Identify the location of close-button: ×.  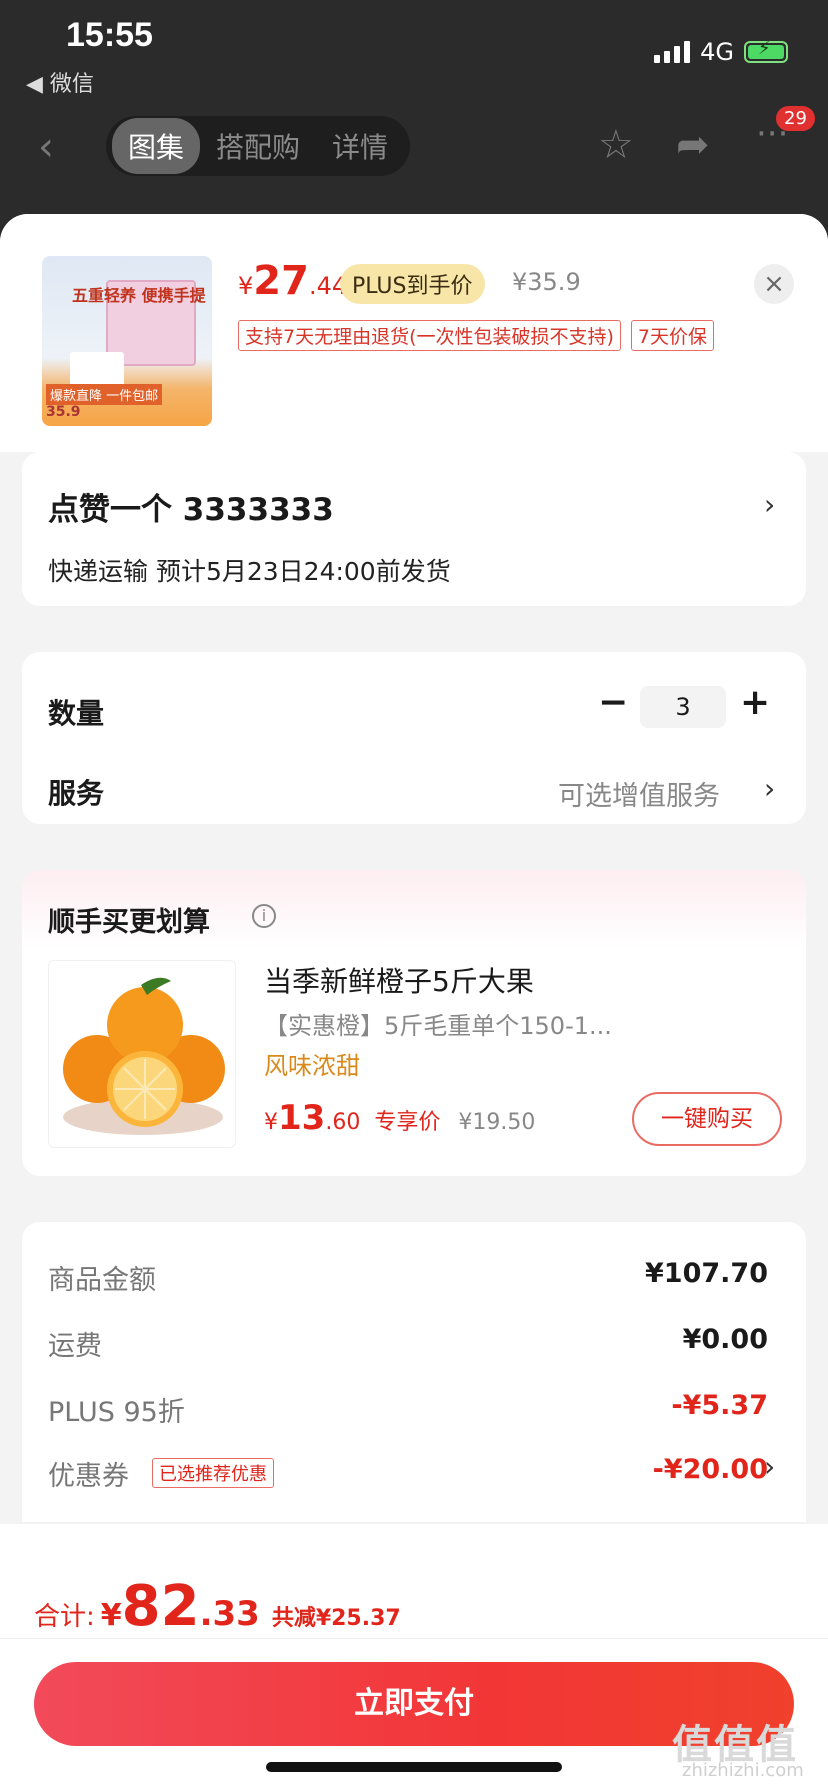
(774, 284).